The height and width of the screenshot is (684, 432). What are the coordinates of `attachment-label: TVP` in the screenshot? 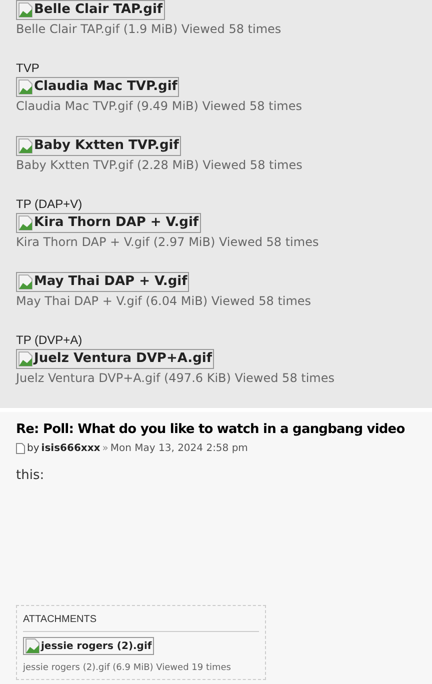 It's located at (28, 68).